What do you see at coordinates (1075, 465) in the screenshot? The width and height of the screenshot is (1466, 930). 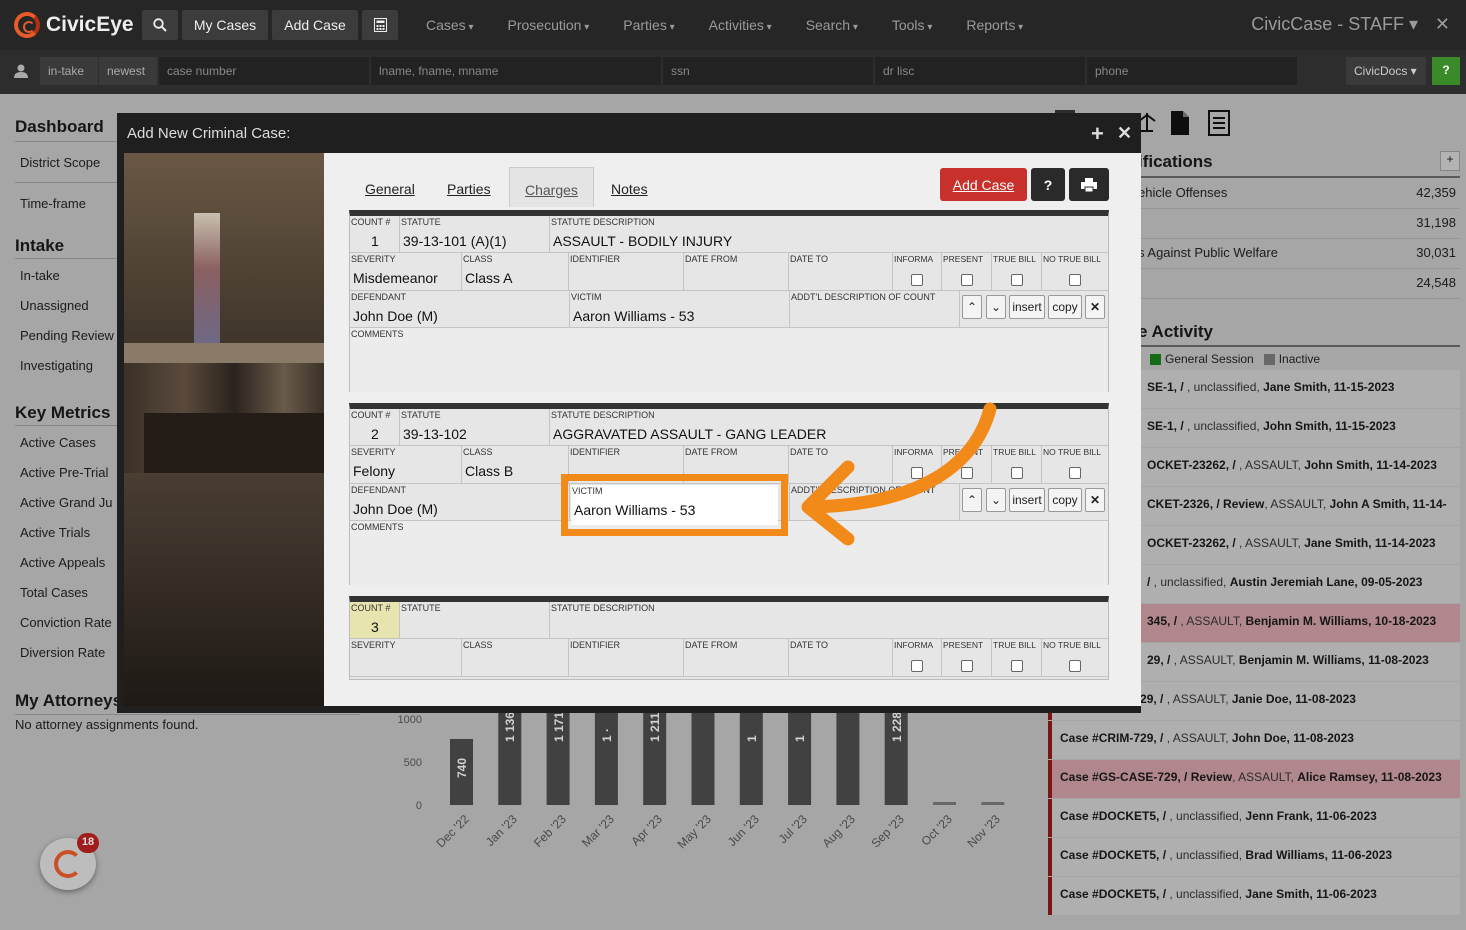 I see `no-true-bill-cell: NO TRUE BILL` at bounding box center [1075, 465].